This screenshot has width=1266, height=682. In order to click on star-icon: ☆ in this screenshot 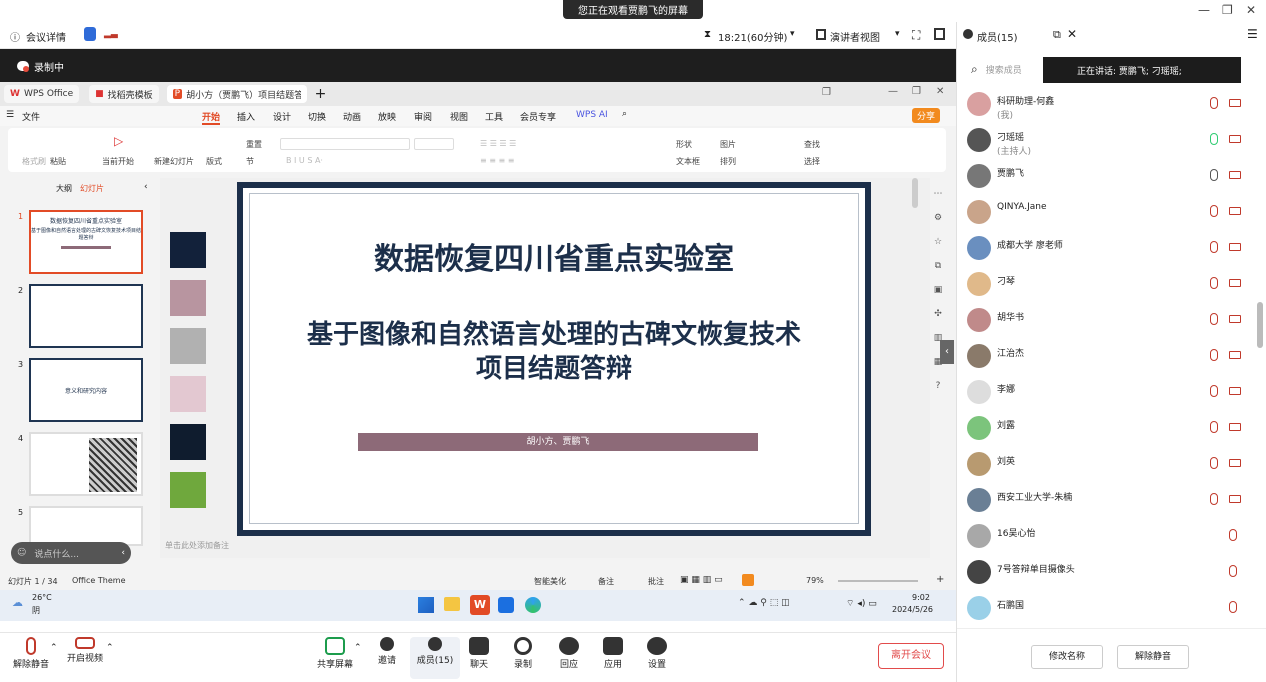, I will do `click(938, 242)`.